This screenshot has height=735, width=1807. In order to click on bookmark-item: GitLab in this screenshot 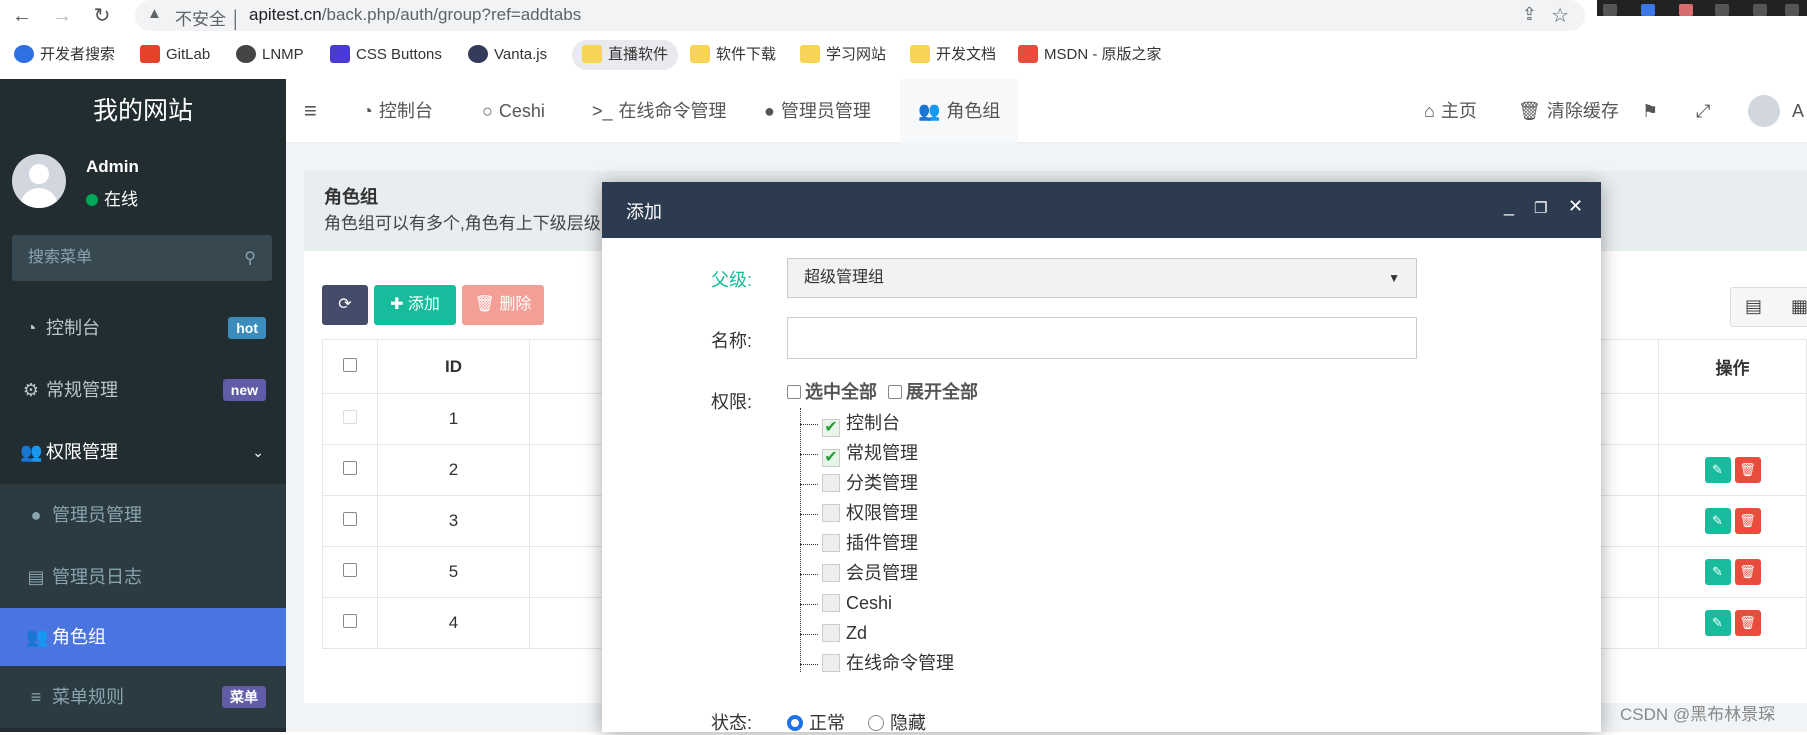, I will do `click(175, 55)`.